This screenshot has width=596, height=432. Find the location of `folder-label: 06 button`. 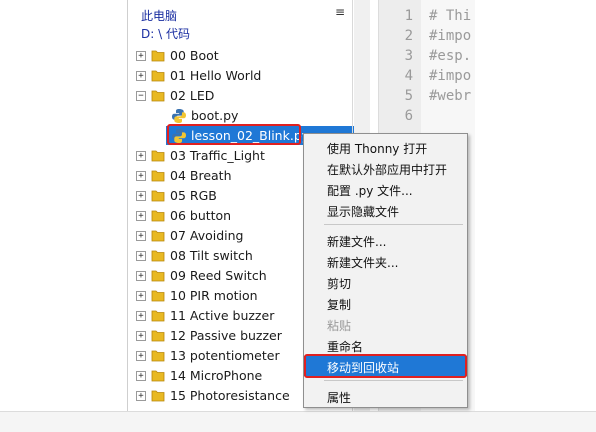

folder-label: 06 button is located at coordinates (201, 215).